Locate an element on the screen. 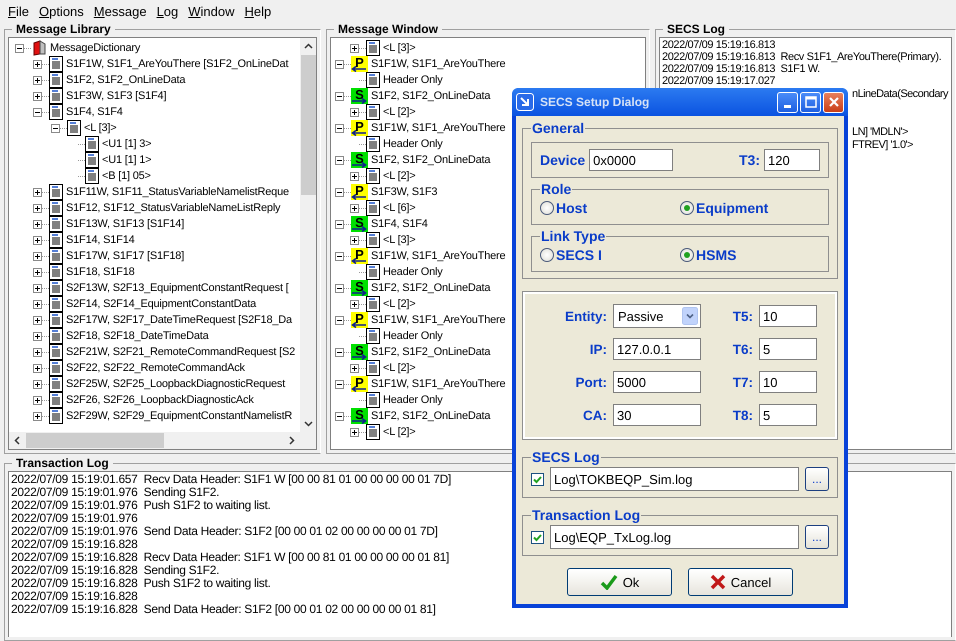 The image size is (956, 641). vertical-scrollbar is located at coordinates (308, 235).